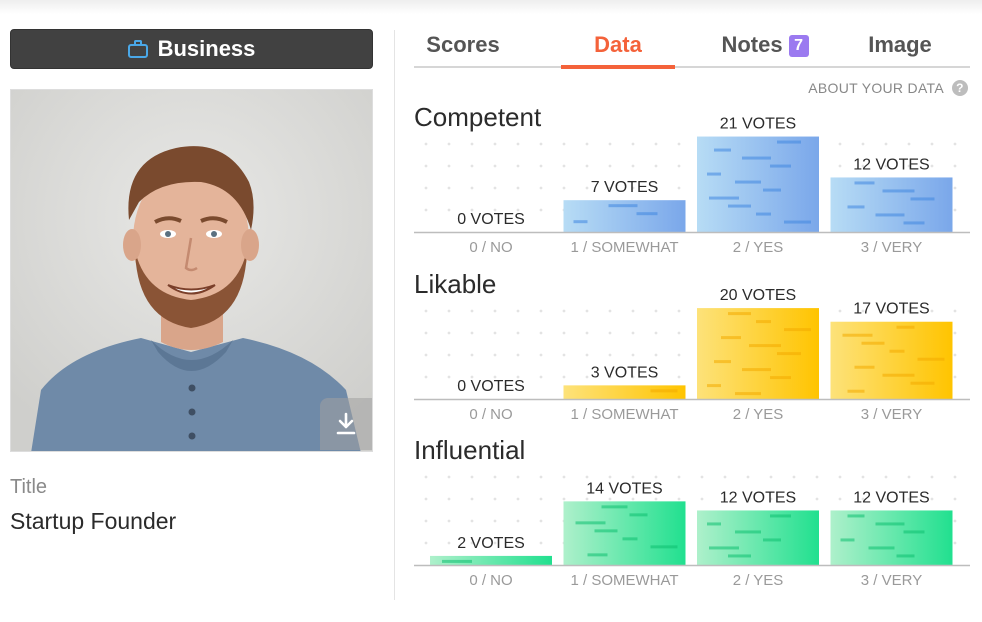 The image size is (982, 622). What do you see at coordinates (758, 295) in the screenshot?
I see `vote-count-label: 20 VOTES` at bounding box center [758, 295].